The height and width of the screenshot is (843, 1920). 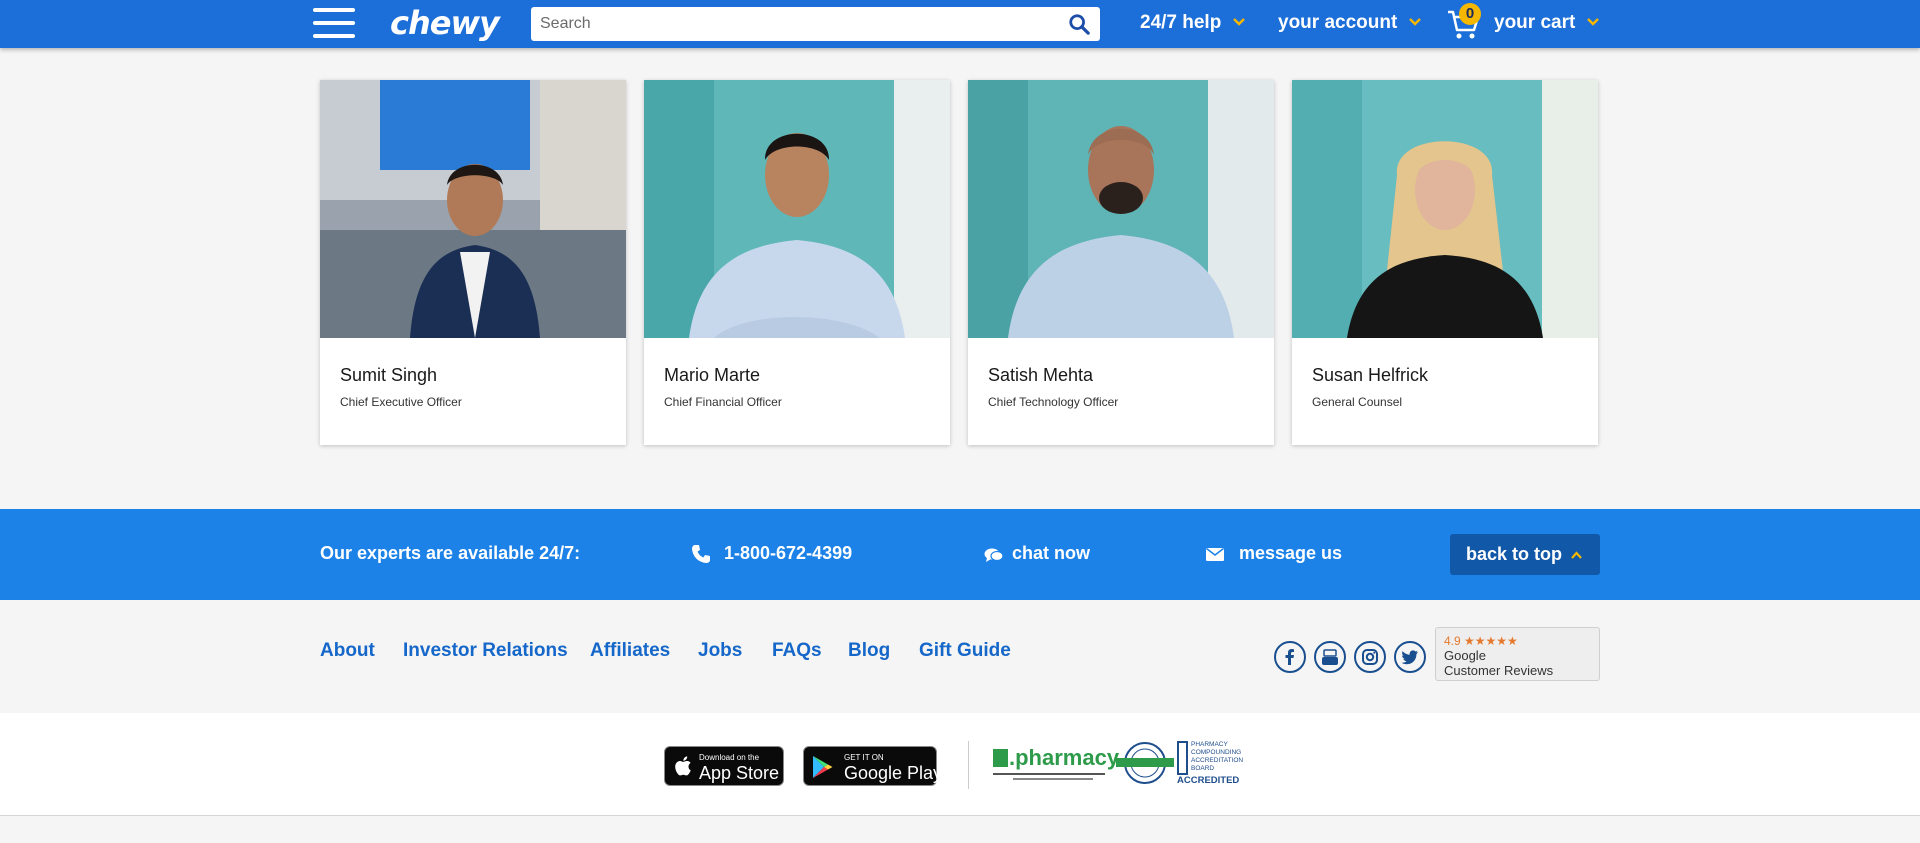 What do you see at coordinates (729, 757) in the screenshot?
I see `app-store-small-text: Download on the` at bounding box center [729, 757].